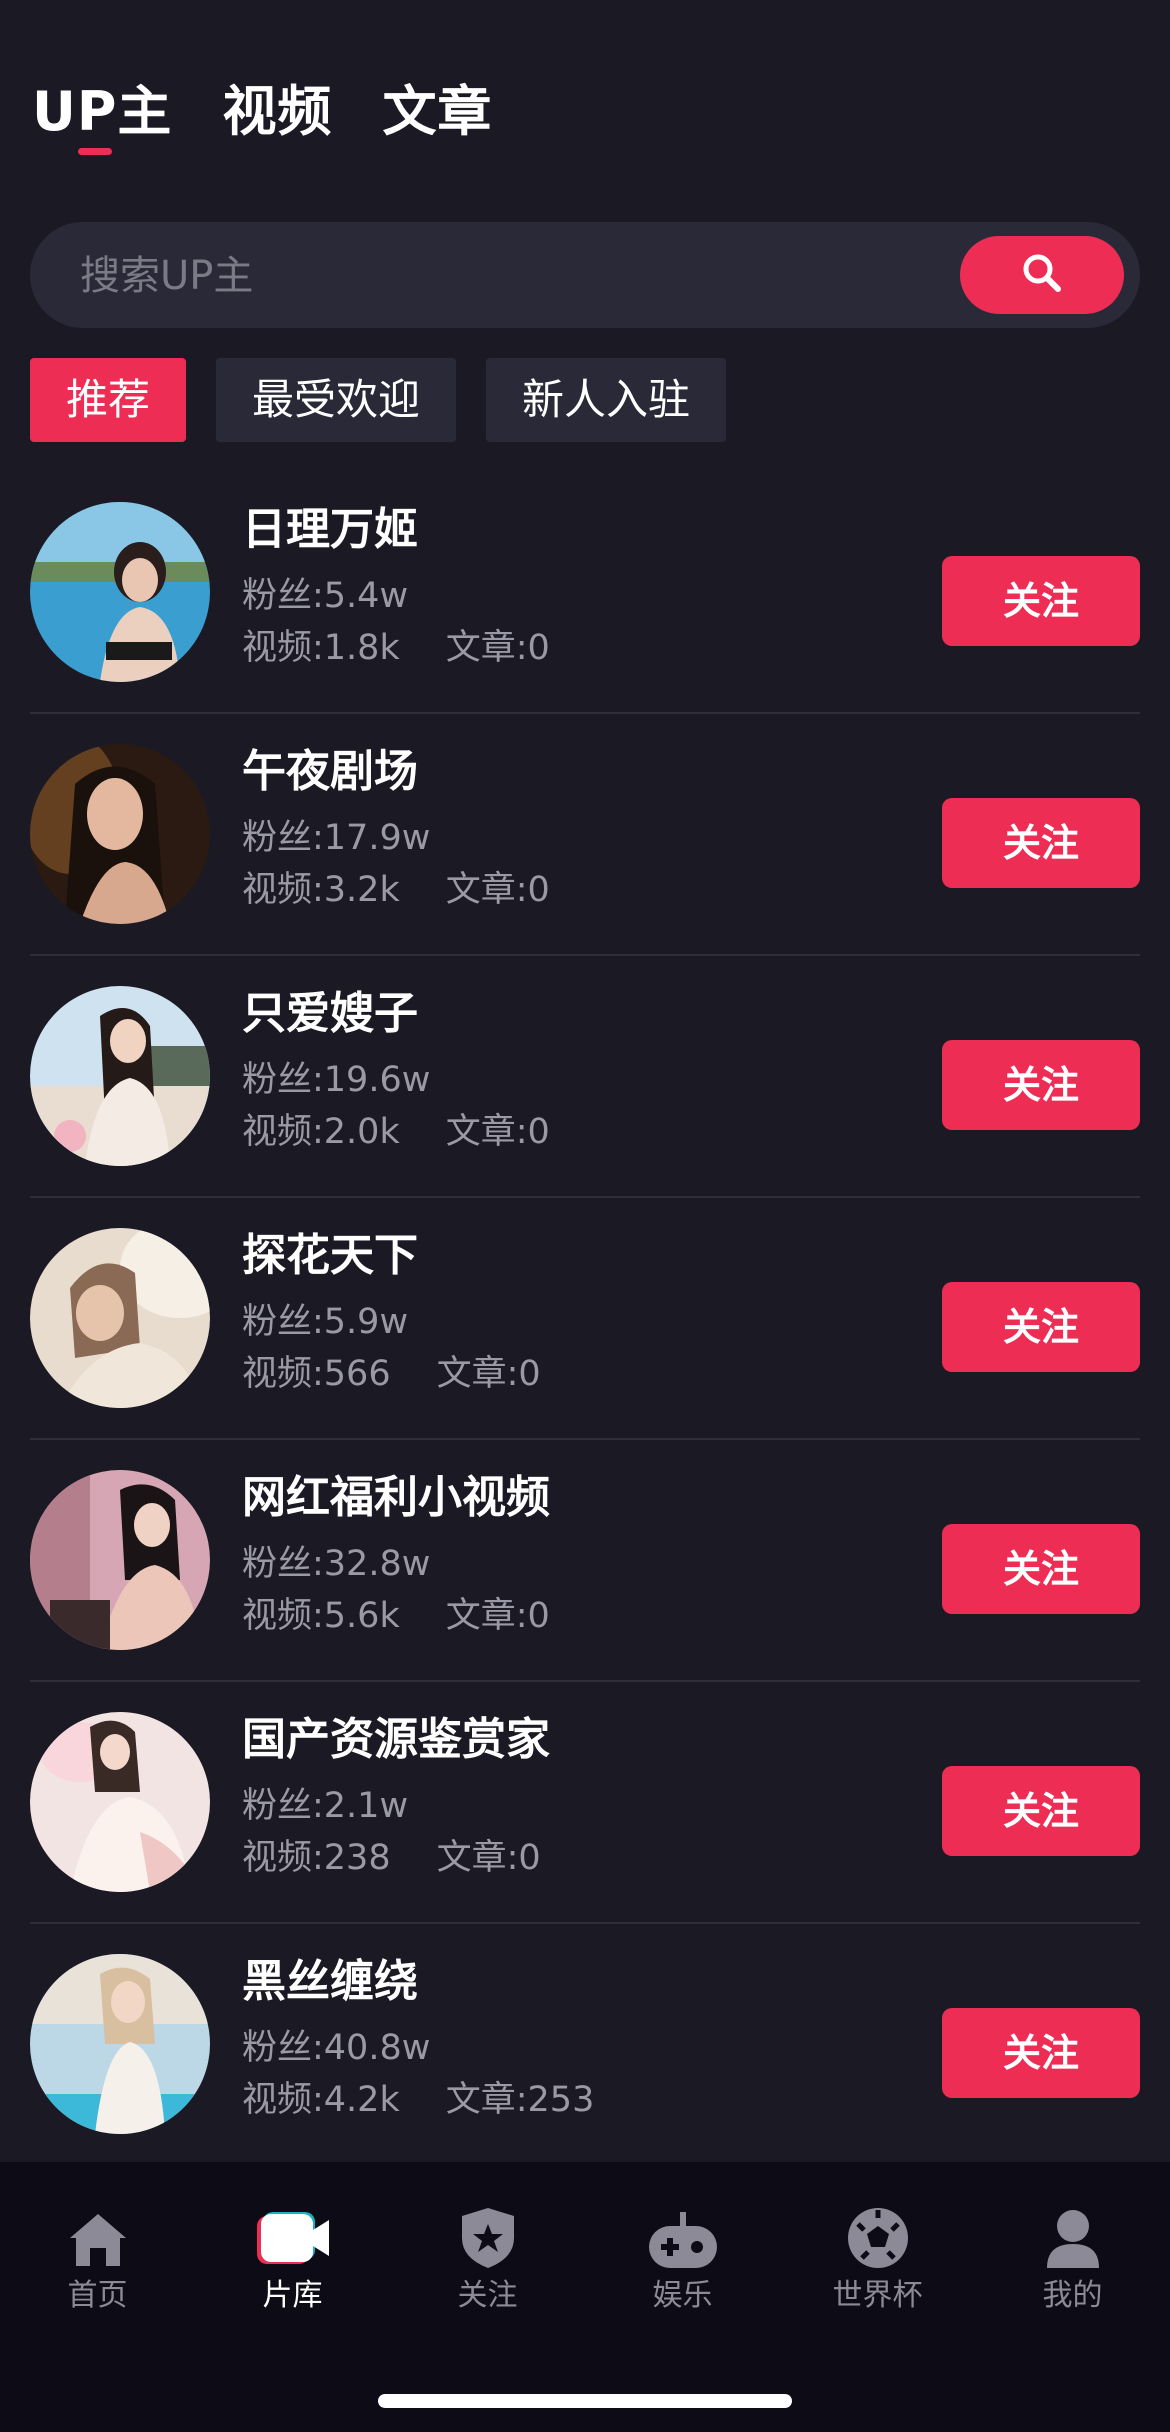  I want to click on nav-profile-label: 我的, so click(1072, 2295).